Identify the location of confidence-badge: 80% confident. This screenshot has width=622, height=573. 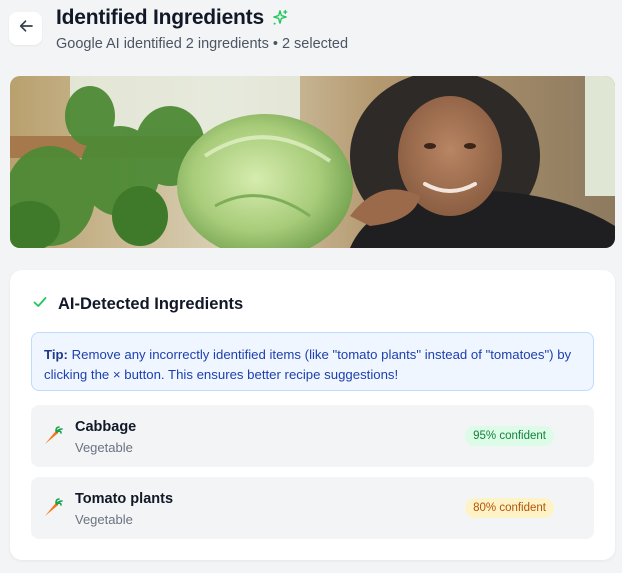
(509, 508).